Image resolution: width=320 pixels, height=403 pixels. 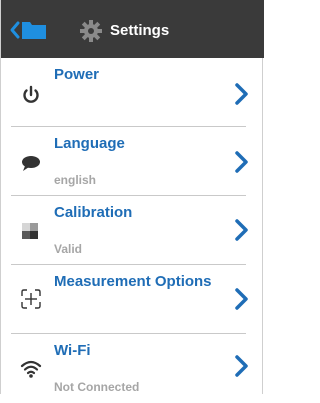 I want to click on settings-item-title: Measurement Options, so click(x=133, y=281).